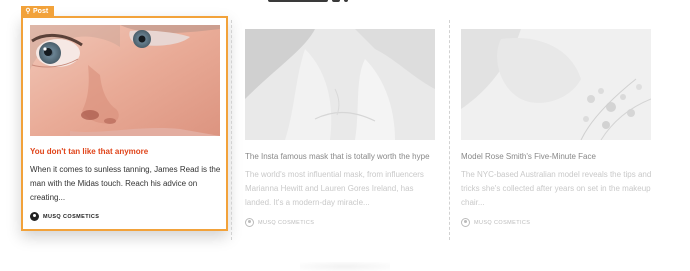 The height and width of the screenshot is (271, 690). I want to click on pin-icon: ⚲, so click(28, 11).